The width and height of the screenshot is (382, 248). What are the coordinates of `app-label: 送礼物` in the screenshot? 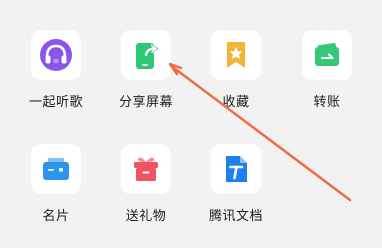 It's located at (146, 216).